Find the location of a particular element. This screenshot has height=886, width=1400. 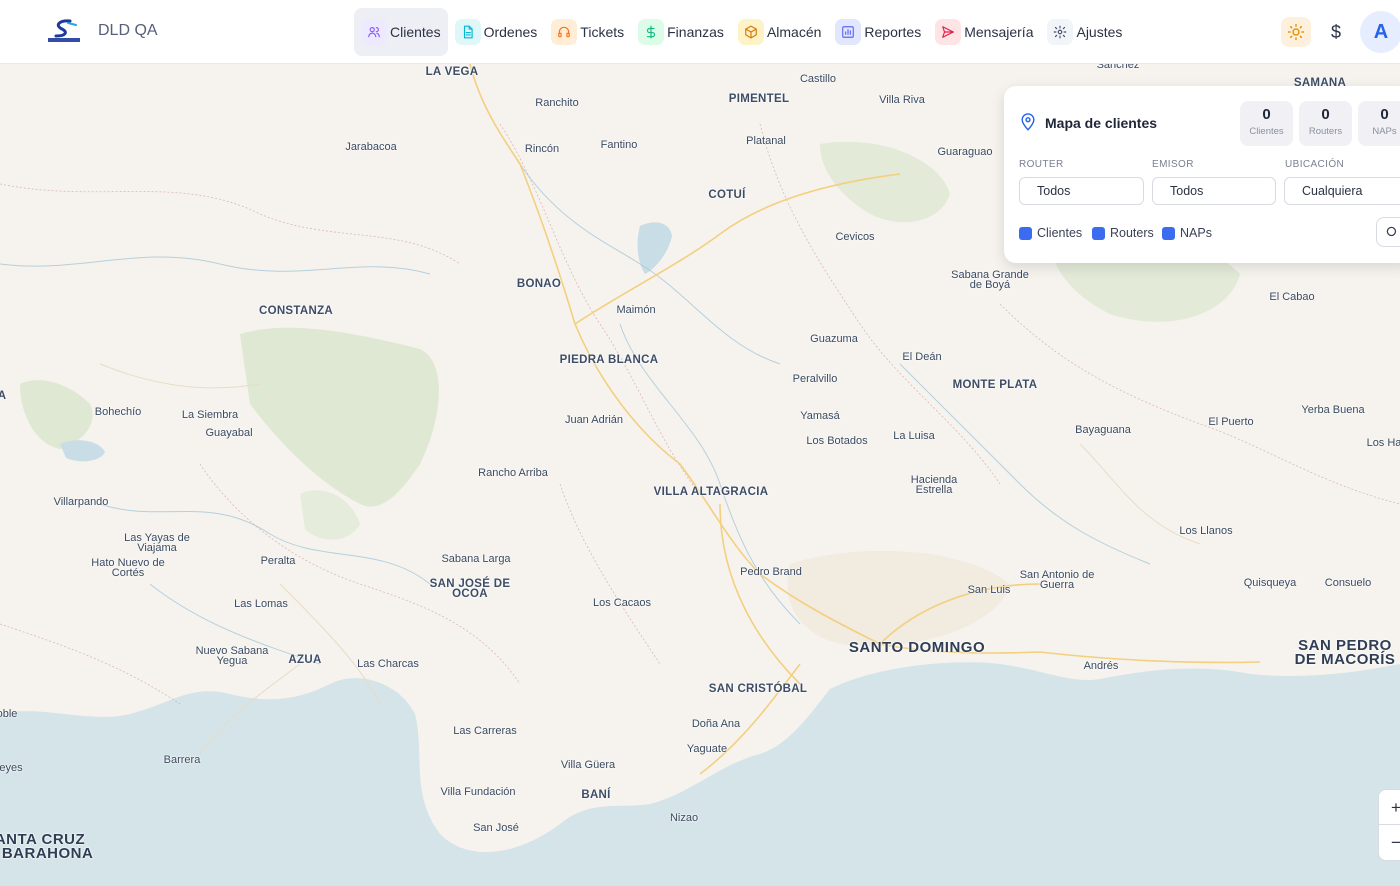

map-place-label: Bohechío is located at coordinates (118, 412).